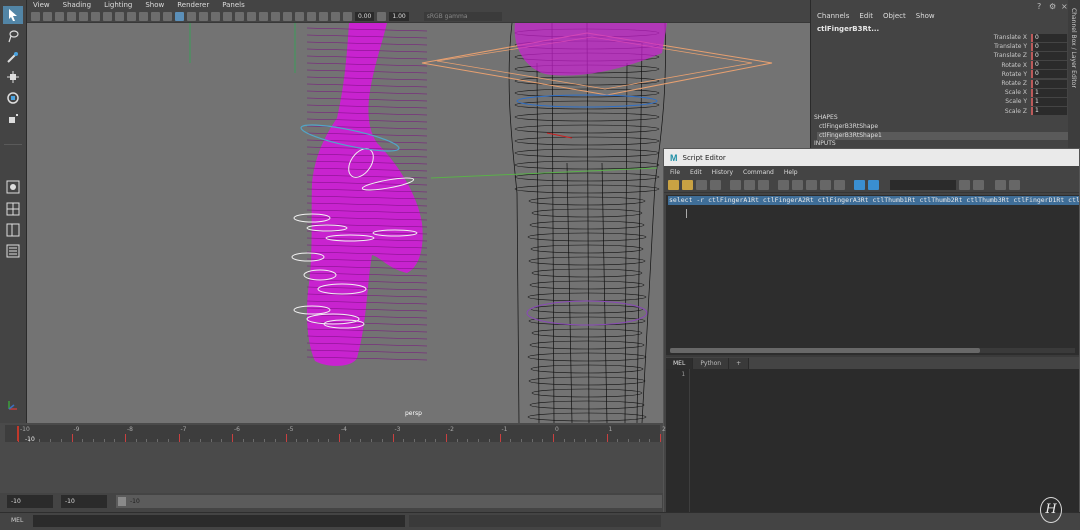 This screenshot has width=1080, height=530. I want to click on image-plane-icon, so click(71, 16).